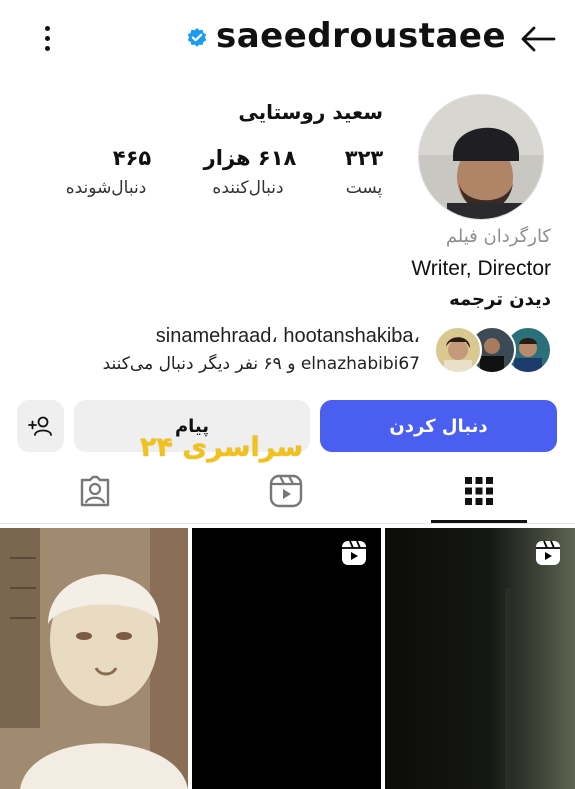 The width and height of the screenshot is (575, 789). I want to click on follower-avatar, so click(458, 350).